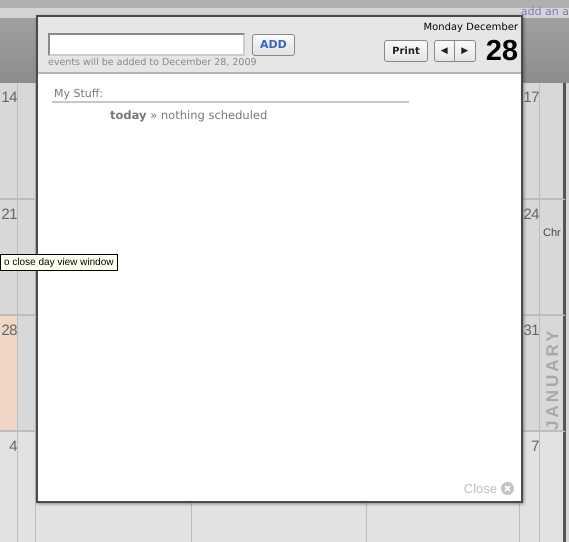 Image resolution: width=569 pixels, height=542 pixels. Describe the element at coordinates (507, 488) in the screenshot. I see `close-icon` at that location.